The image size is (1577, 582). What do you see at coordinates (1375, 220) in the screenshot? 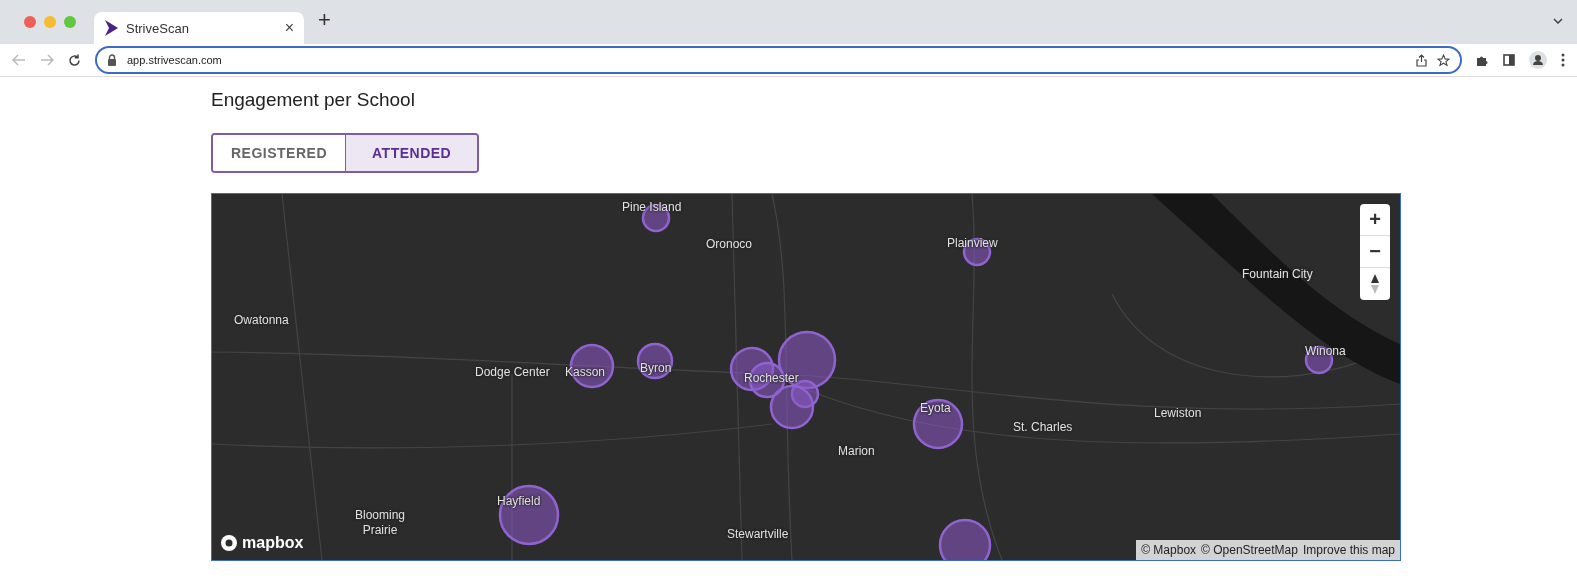
I see `zoom-in-button: +` at bounding box center [1375, 220].